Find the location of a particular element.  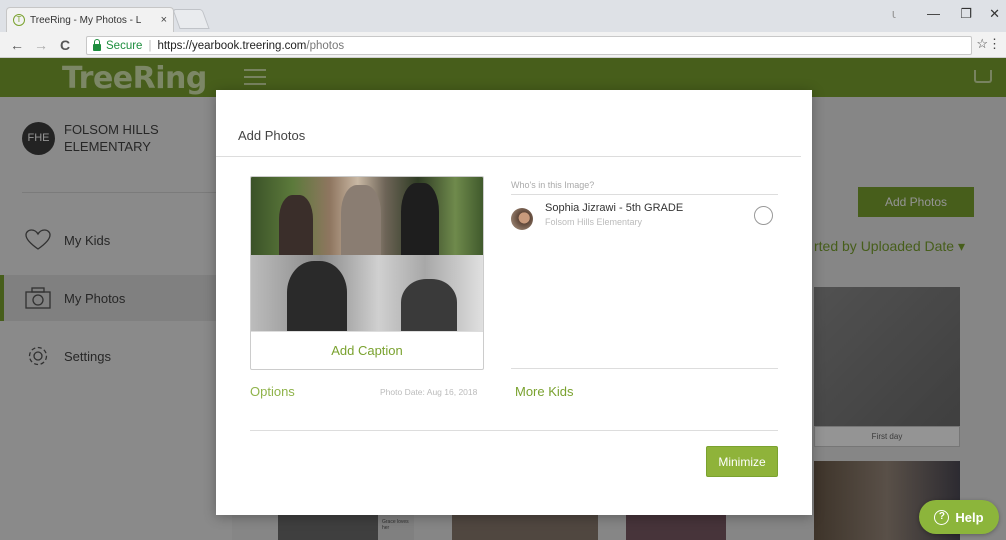

modal-title-divider is located at coordinates (508, 156).